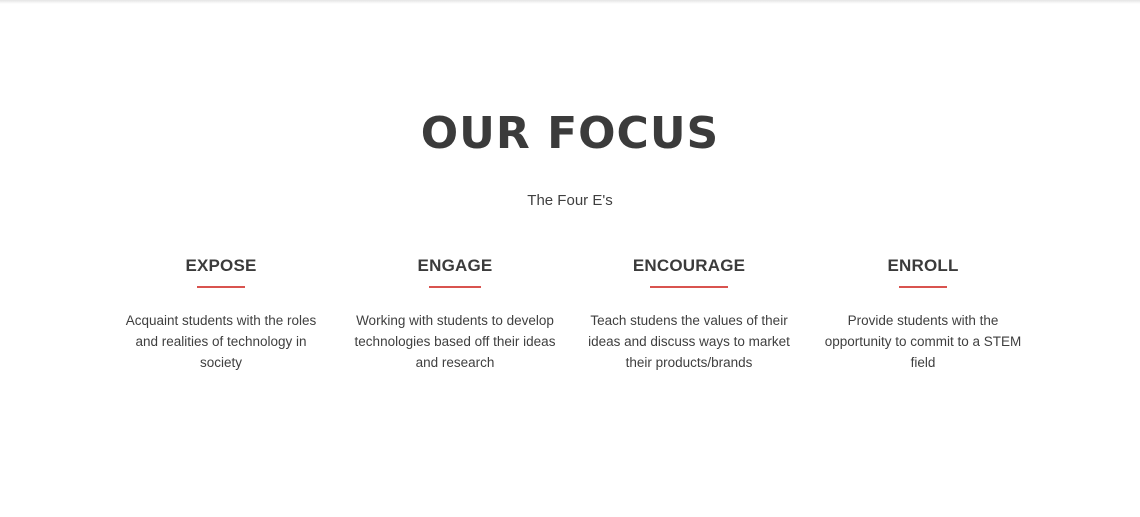  Describe the element at coordinates (923, 265) in the screenshot. I see `pillar-heading: ENROLL` at that location.